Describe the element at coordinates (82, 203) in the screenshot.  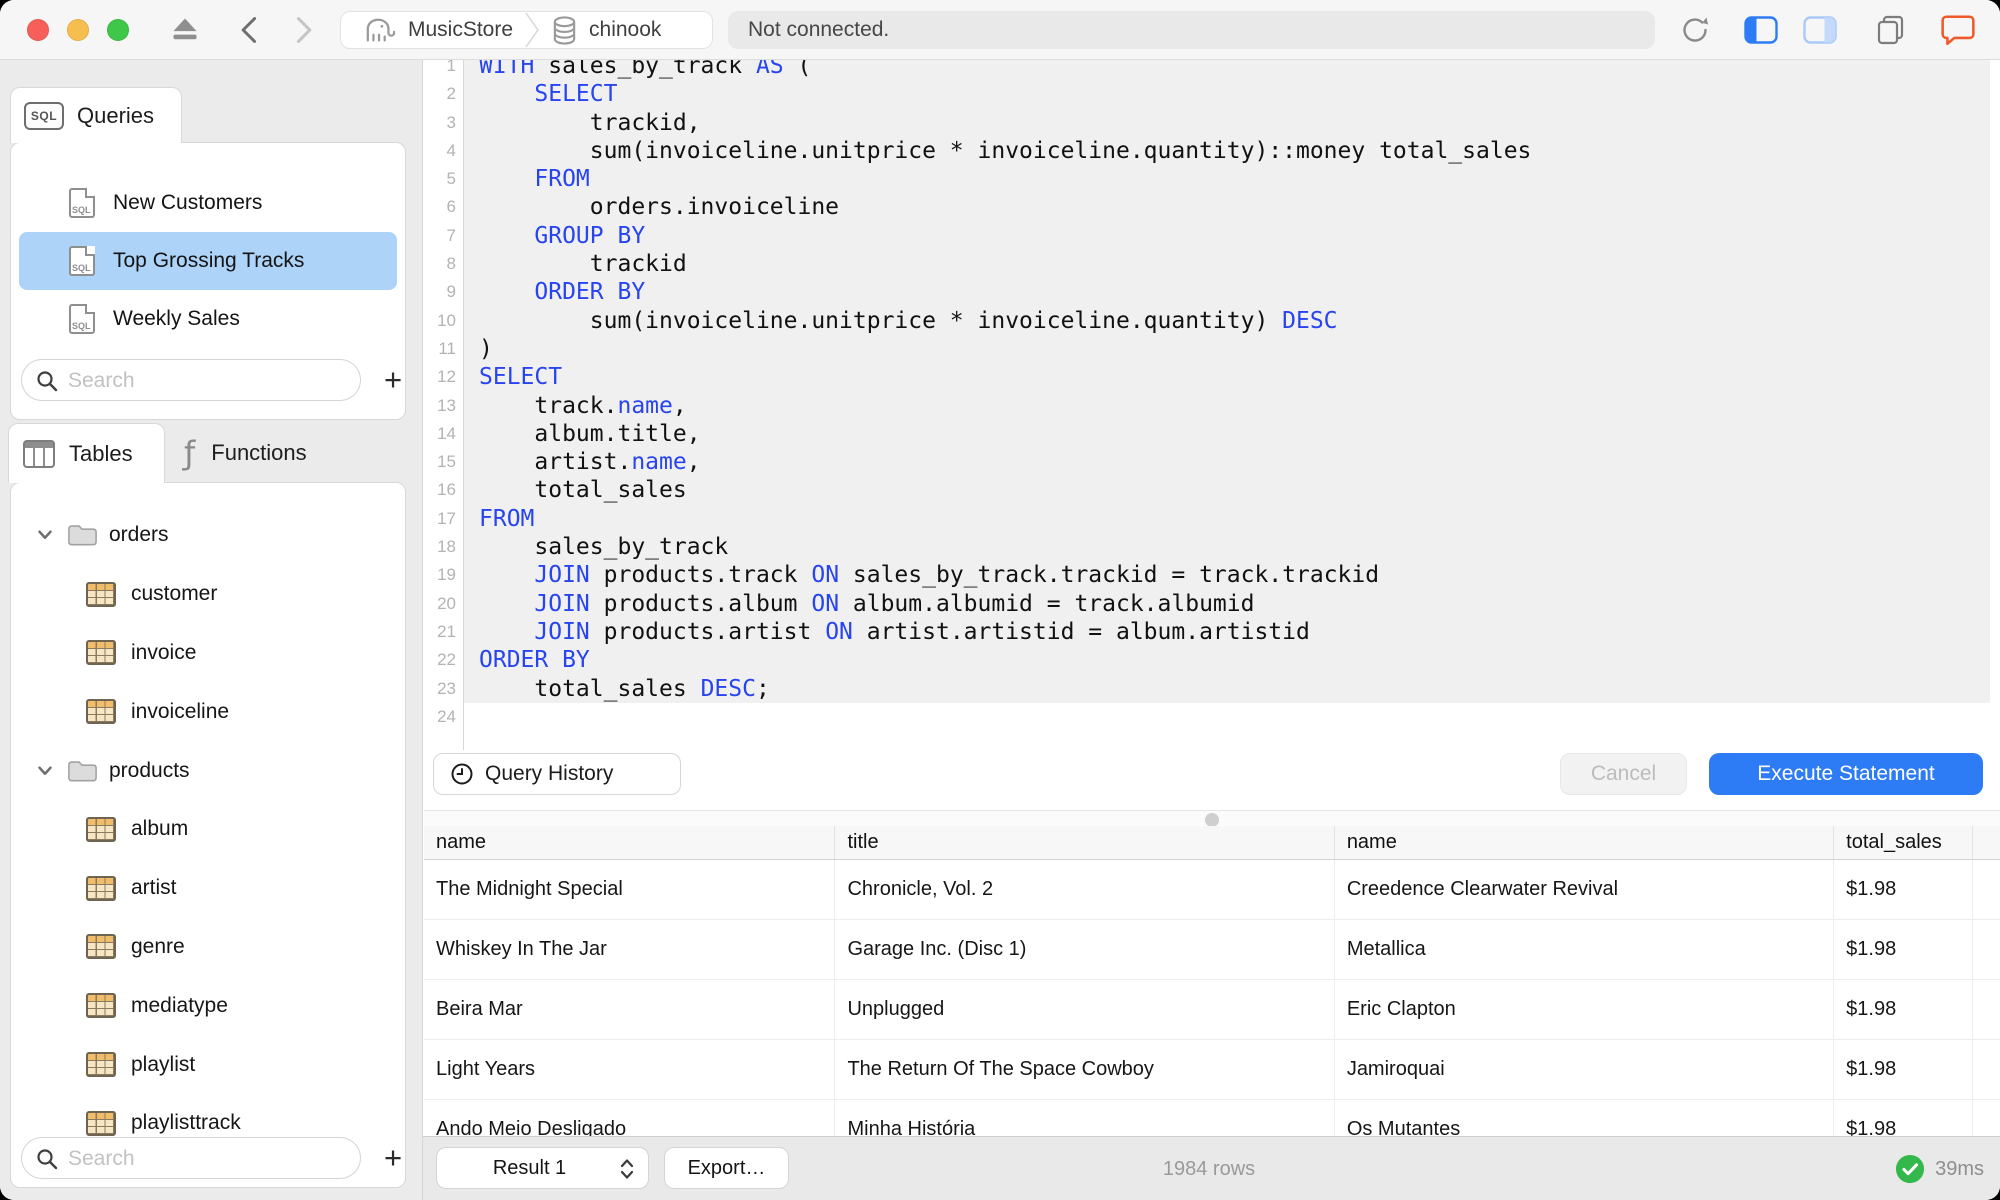
I see `sql-file-icon: SQL` at that location.